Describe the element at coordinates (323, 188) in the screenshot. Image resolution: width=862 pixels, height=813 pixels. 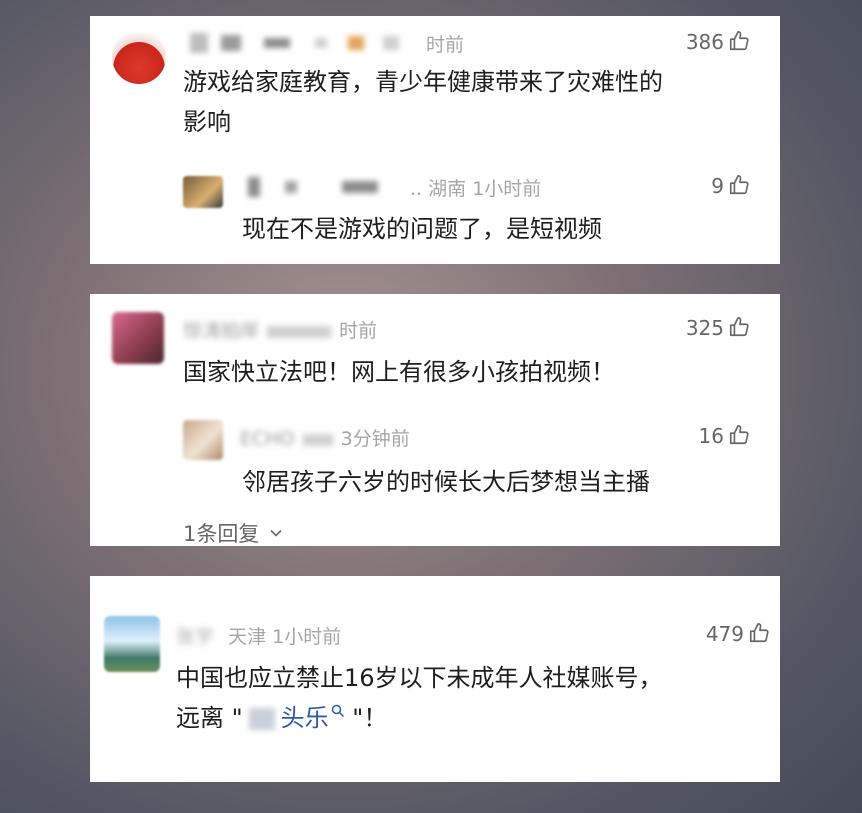
I see `reply-username-redacted` at that location.